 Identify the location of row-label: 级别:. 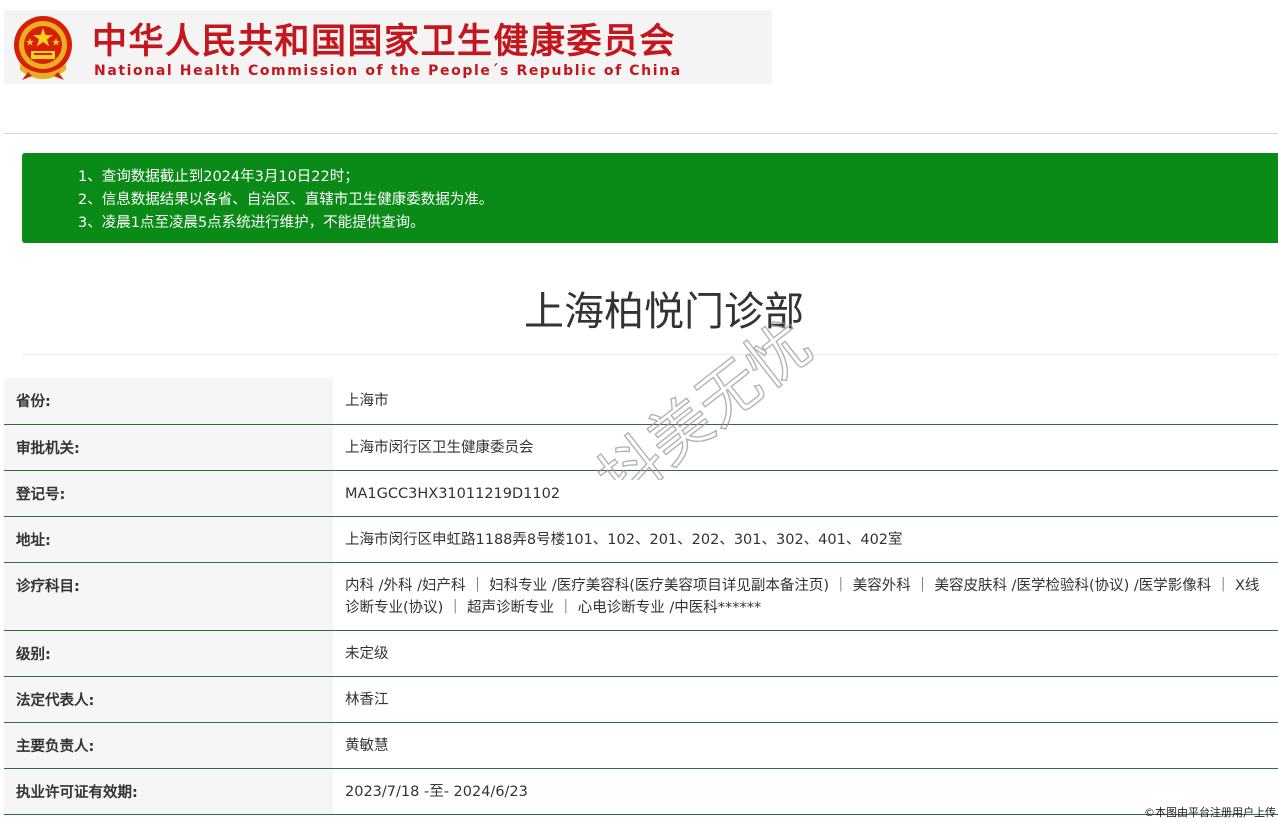
(168, 653).